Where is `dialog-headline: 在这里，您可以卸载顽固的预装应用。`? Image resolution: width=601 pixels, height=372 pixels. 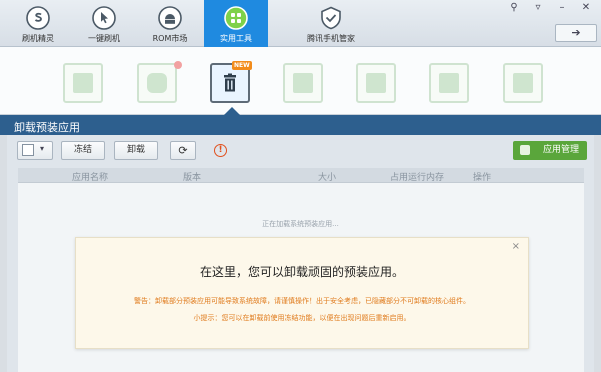 dialog-headline: 在这里，您可以卸载顽固的预装应用。 is located at coordinates (301, 272).